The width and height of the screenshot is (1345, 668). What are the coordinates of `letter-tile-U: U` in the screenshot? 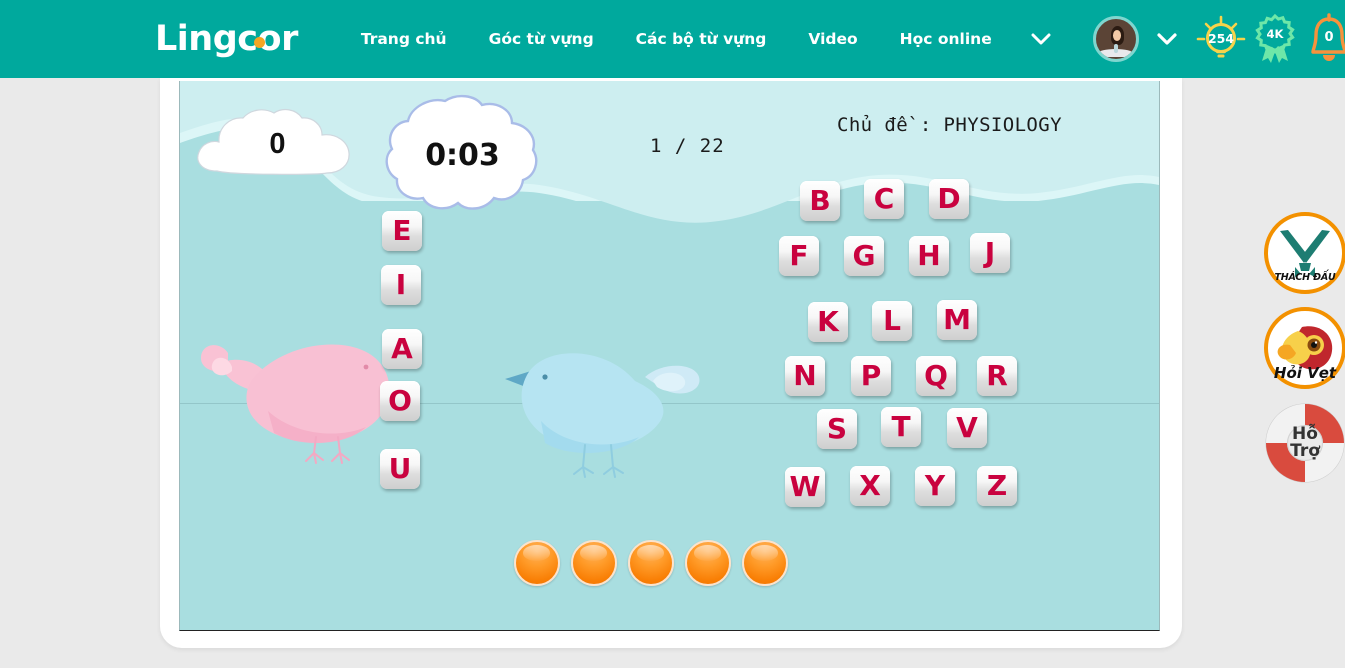 It's located at (400, 469).